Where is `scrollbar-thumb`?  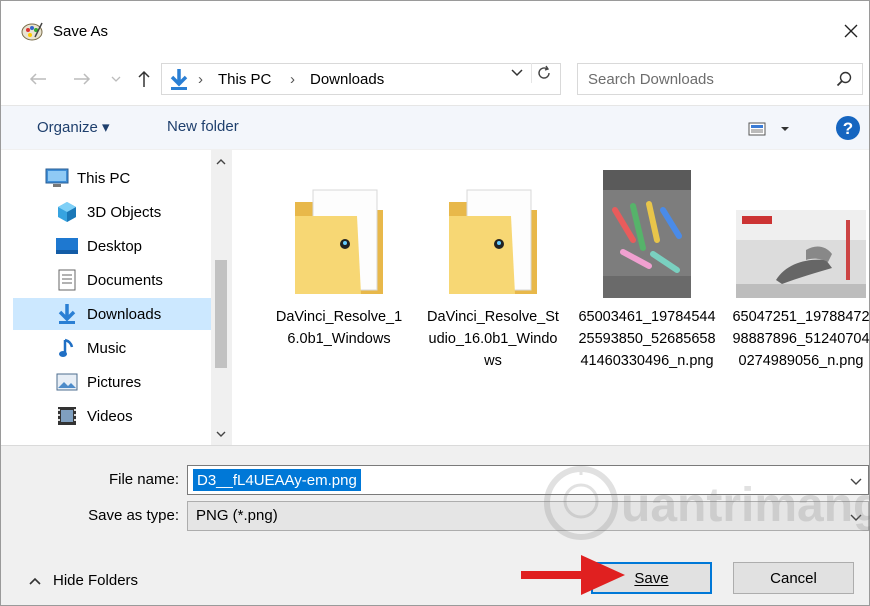 scrollbar-thumb is located at coordinates (221, 314).